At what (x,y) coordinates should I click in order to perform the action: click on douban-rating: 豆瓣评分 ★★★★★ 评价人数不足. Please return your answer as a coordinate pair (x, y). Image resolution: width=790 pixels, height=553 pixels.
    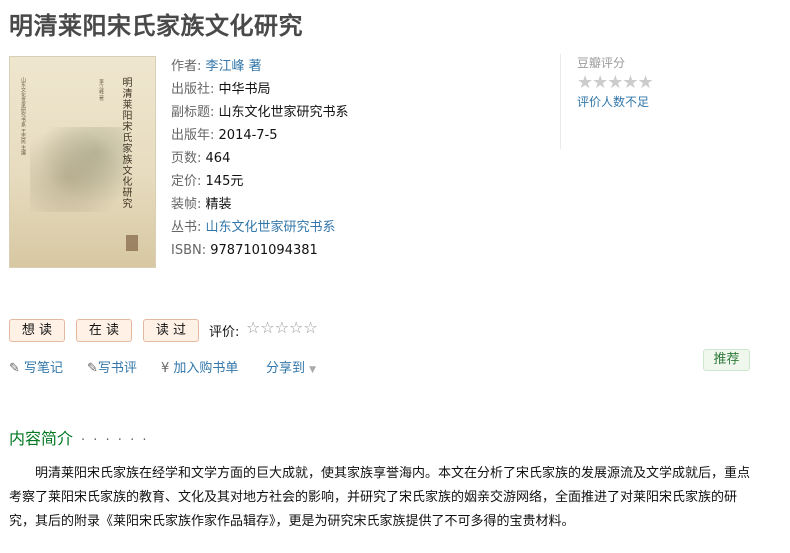
    Looking at the image, I should click on (635, 101).